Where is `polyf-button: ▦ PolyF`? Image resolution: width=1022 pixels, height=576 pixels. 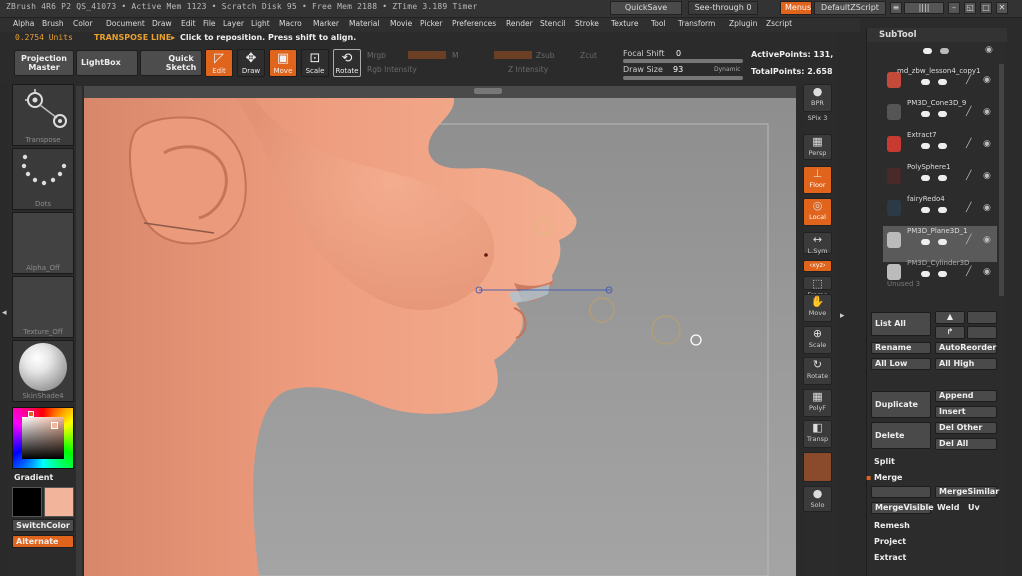
polyf-button: ▦ PolyF is located at coordinates (817, 403).